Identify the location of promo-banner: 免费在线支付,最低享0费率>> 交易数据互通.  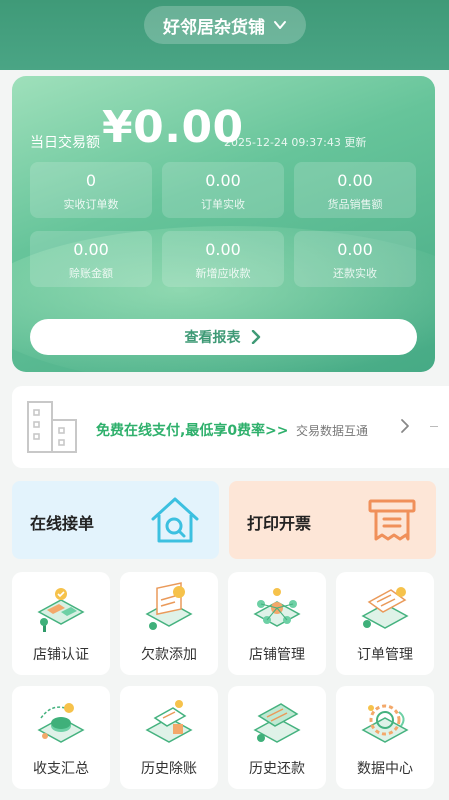
(230, 427).